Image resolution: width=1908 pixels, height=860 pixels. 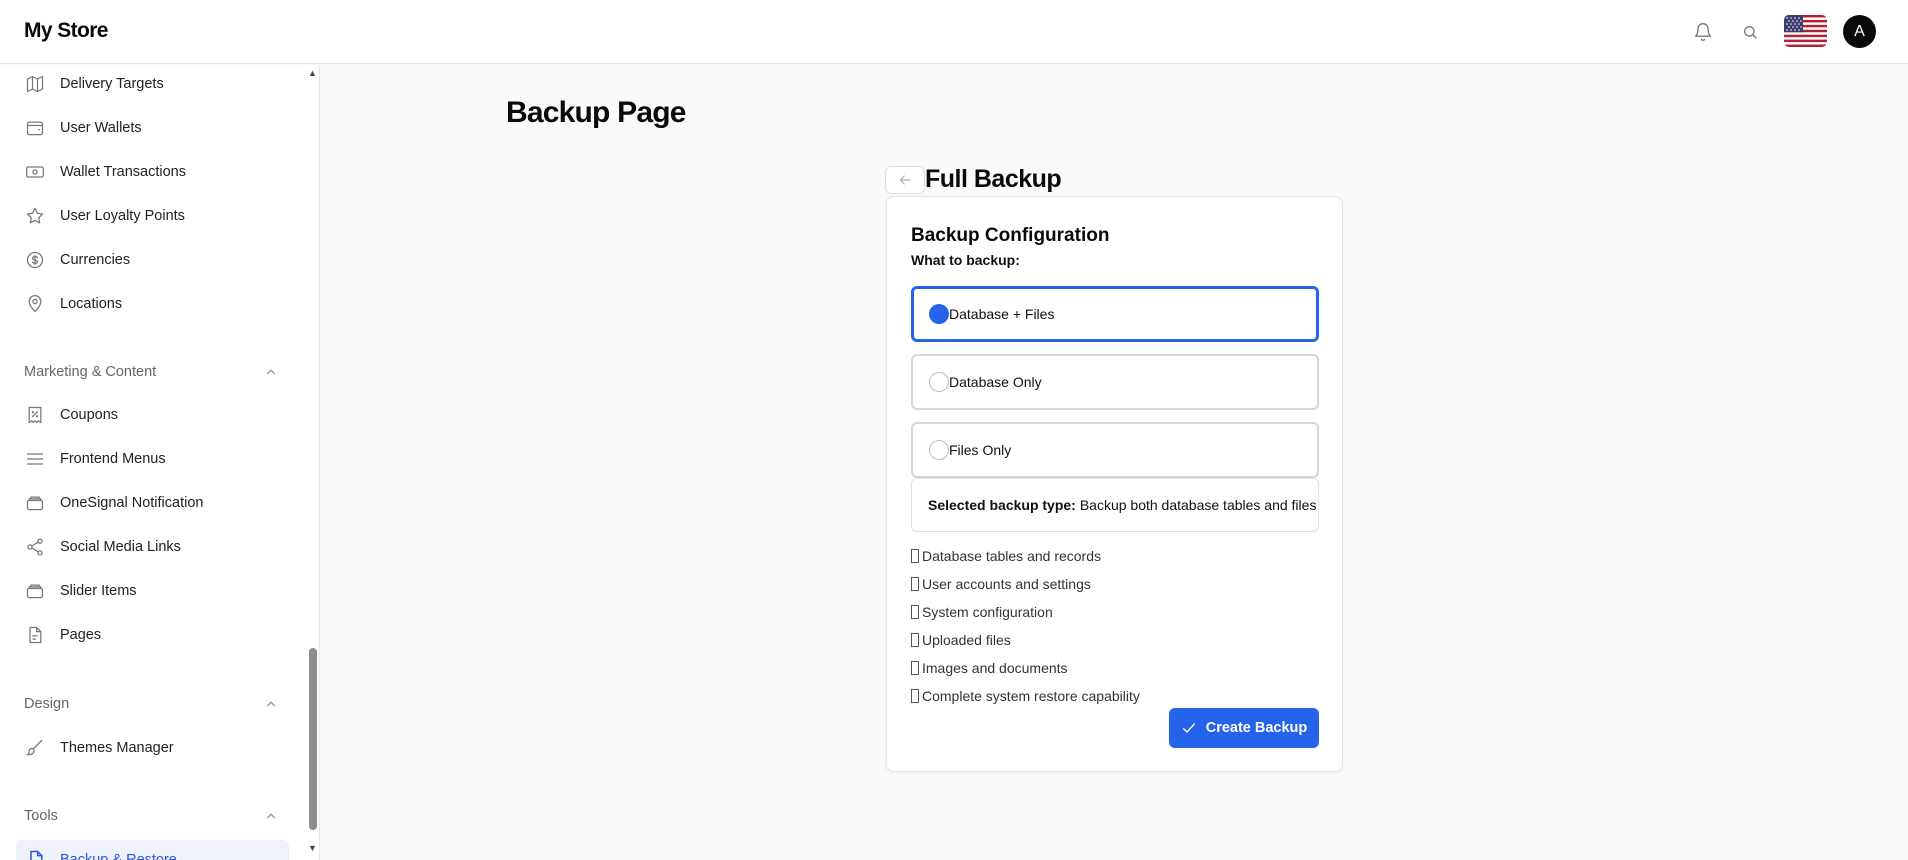 I want to click on sidebar-item-frontend-menus: Frontend Menus, so click(x=155, y=459).